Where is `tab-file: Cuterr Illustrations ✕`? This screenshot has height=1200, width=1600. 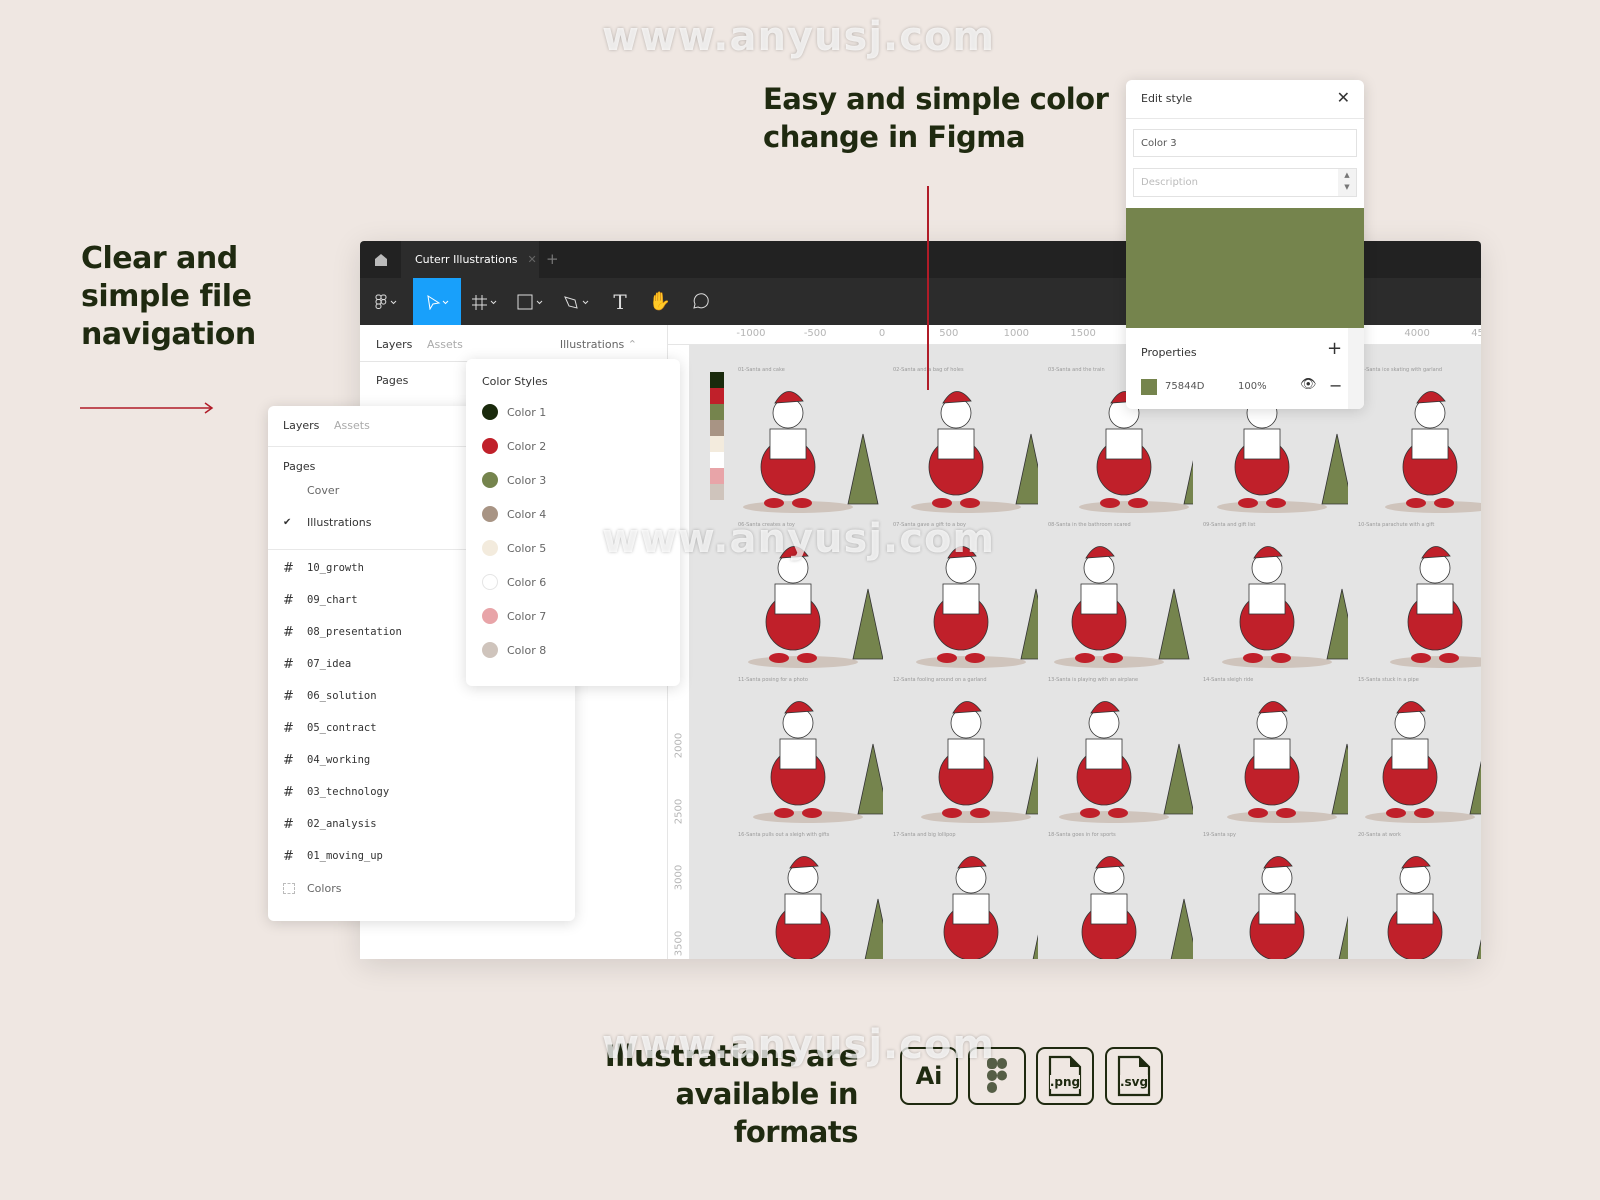 tab-file: Cuterr Illustrations ✕ is located at coordinates (470, 259).